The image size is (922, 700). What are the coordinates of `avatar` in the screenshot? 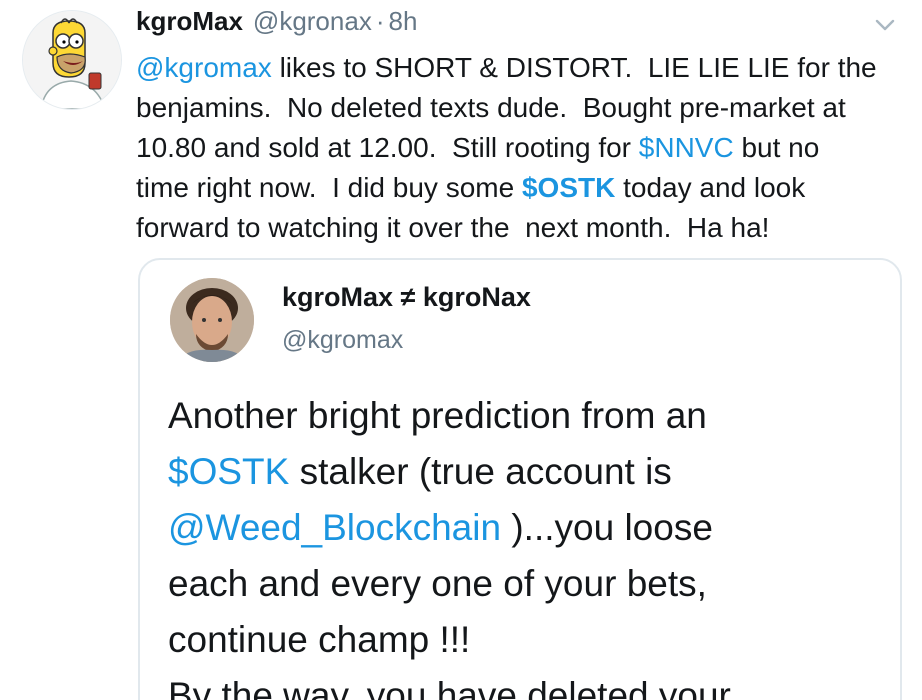 It's located at (72, 60).